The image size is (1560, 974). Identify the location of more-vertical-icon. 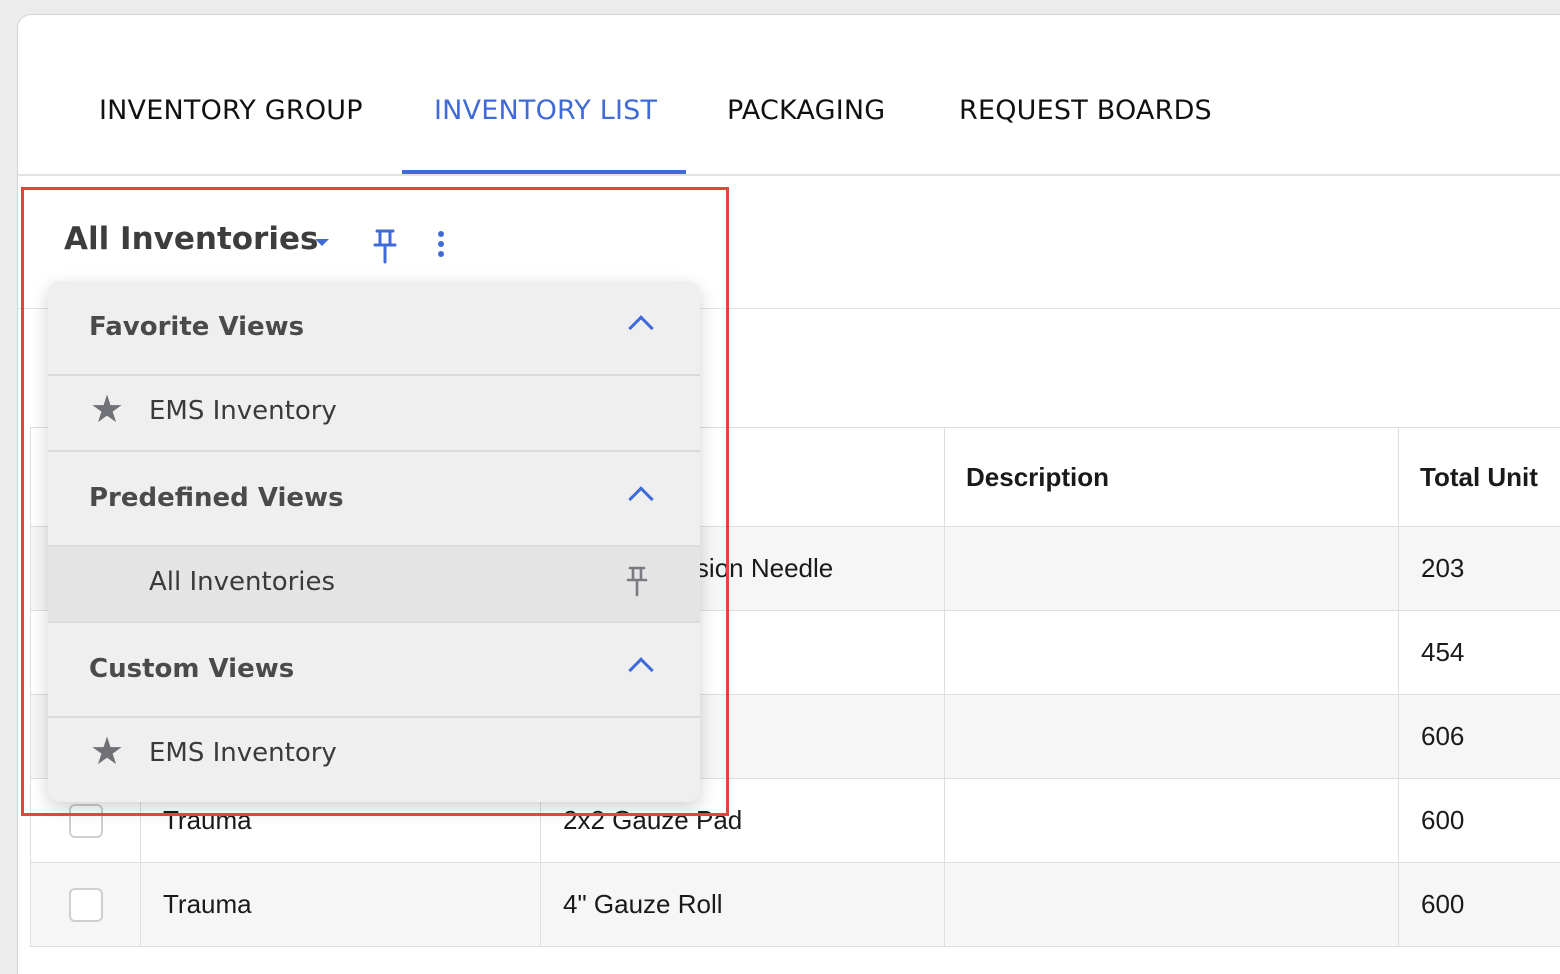
(441, 246).